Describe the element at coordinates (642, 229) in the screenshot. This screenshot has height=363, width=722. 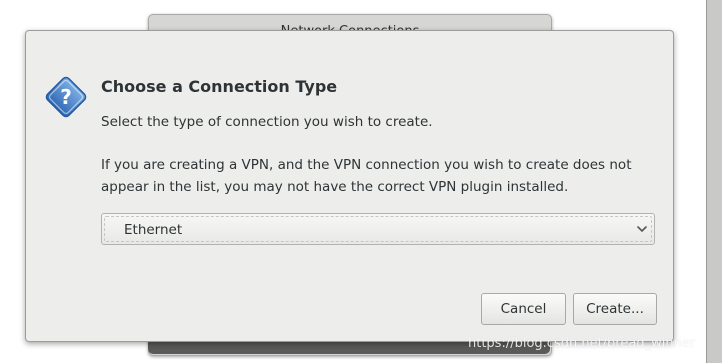
I see `chevron-down-icon` at that location.